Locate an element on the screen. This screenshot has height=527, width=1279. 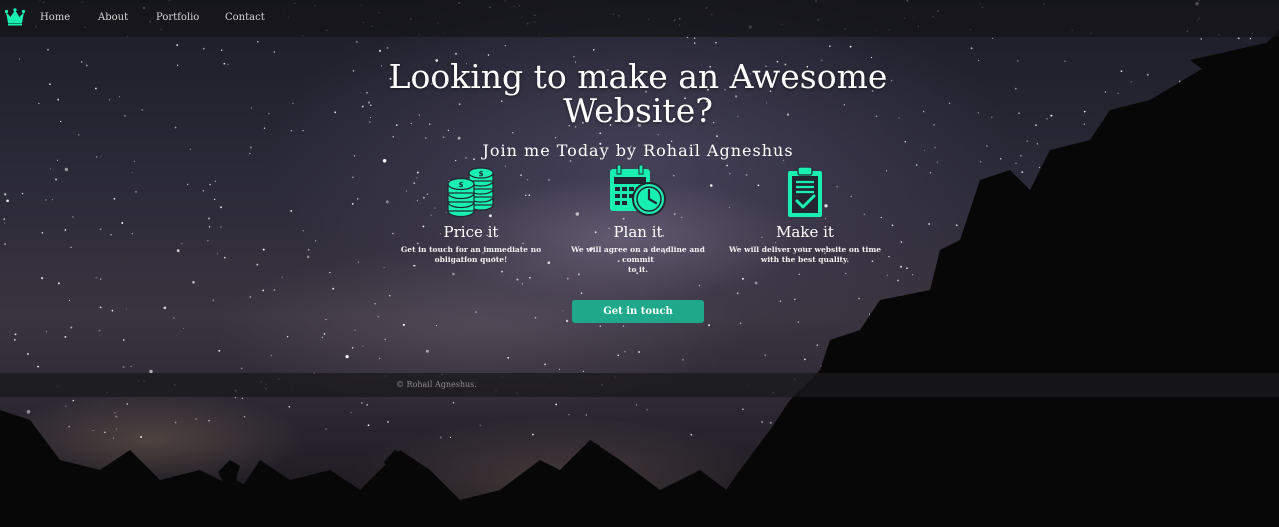
calendar-clock-icon is located at coordinates (638, 190).